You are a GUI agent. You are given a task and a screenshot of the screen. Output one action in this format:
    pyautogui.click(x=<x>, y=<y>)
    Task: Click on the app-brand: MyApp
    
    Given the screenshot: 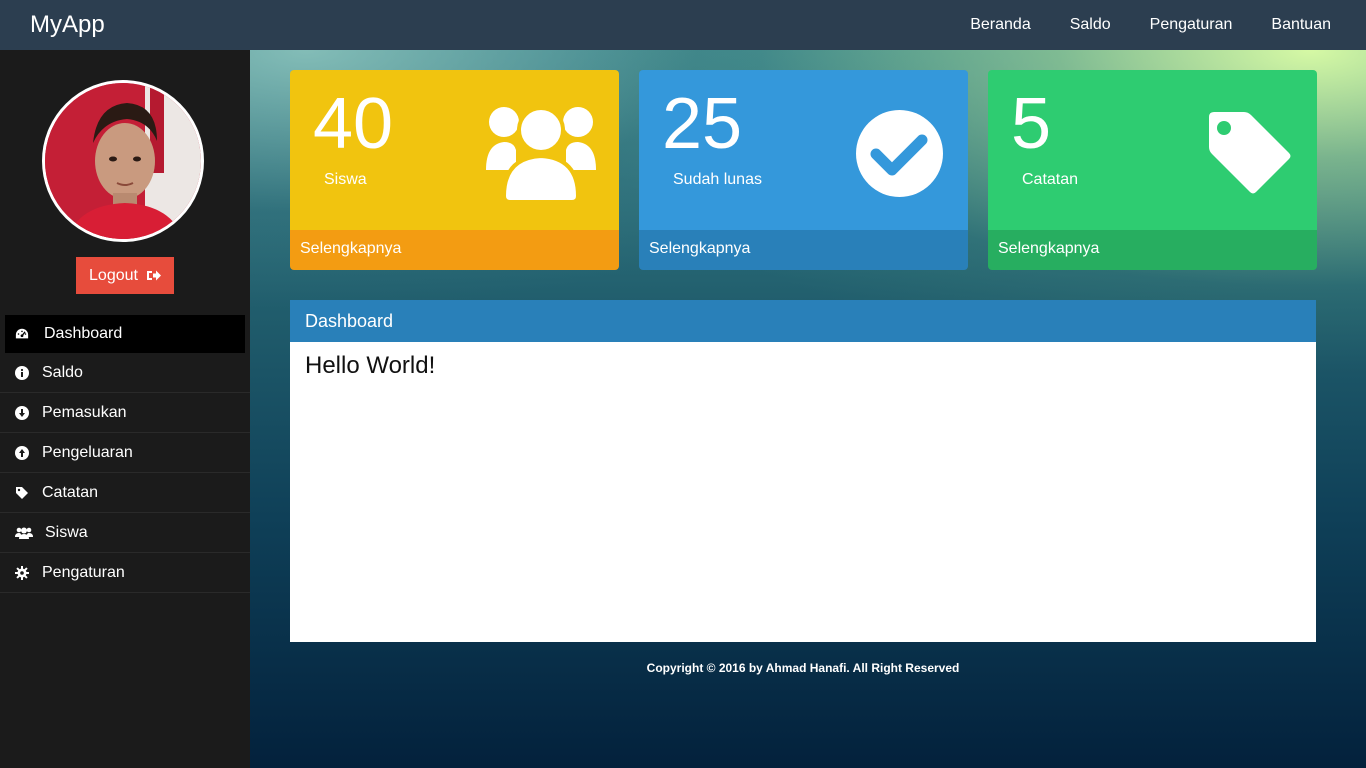 What is the action you would take?
    pyautogui.click(x=67, y=25)
    